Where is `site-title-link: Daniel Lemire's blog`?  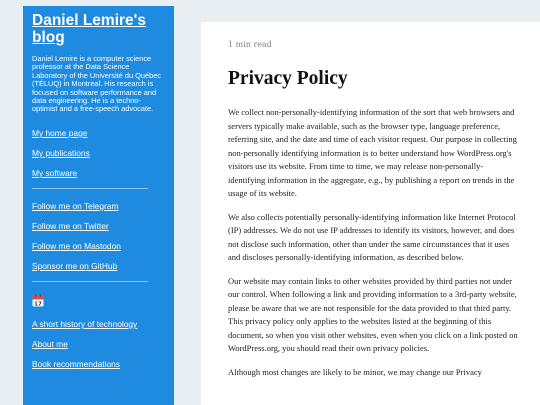 site-title-link: Daniel Lemire's blog is located at coordinates (99, 29).